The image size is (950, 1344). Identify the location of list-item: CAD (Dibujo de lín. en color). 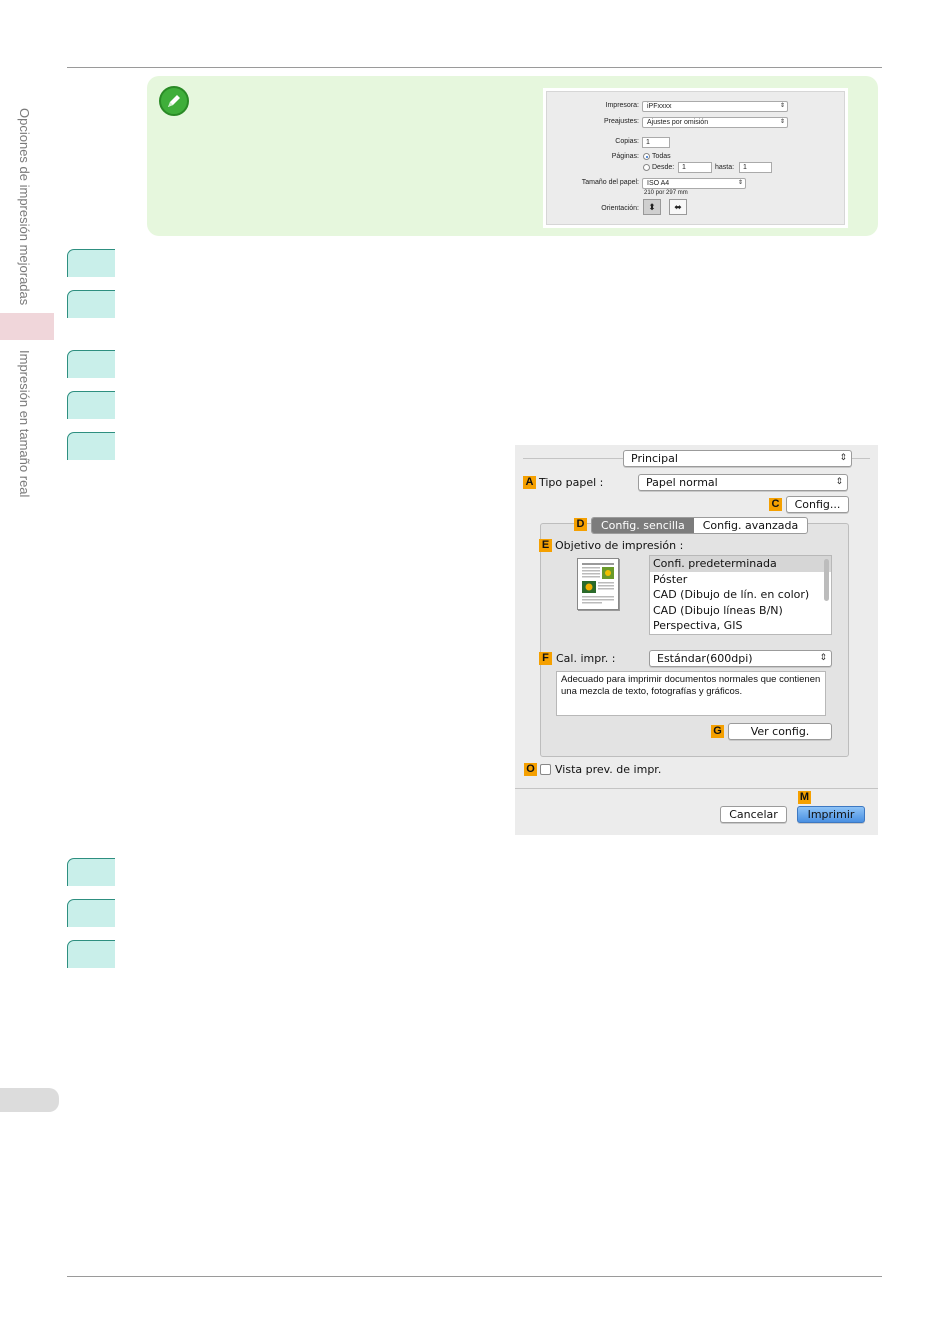
(740, 595).